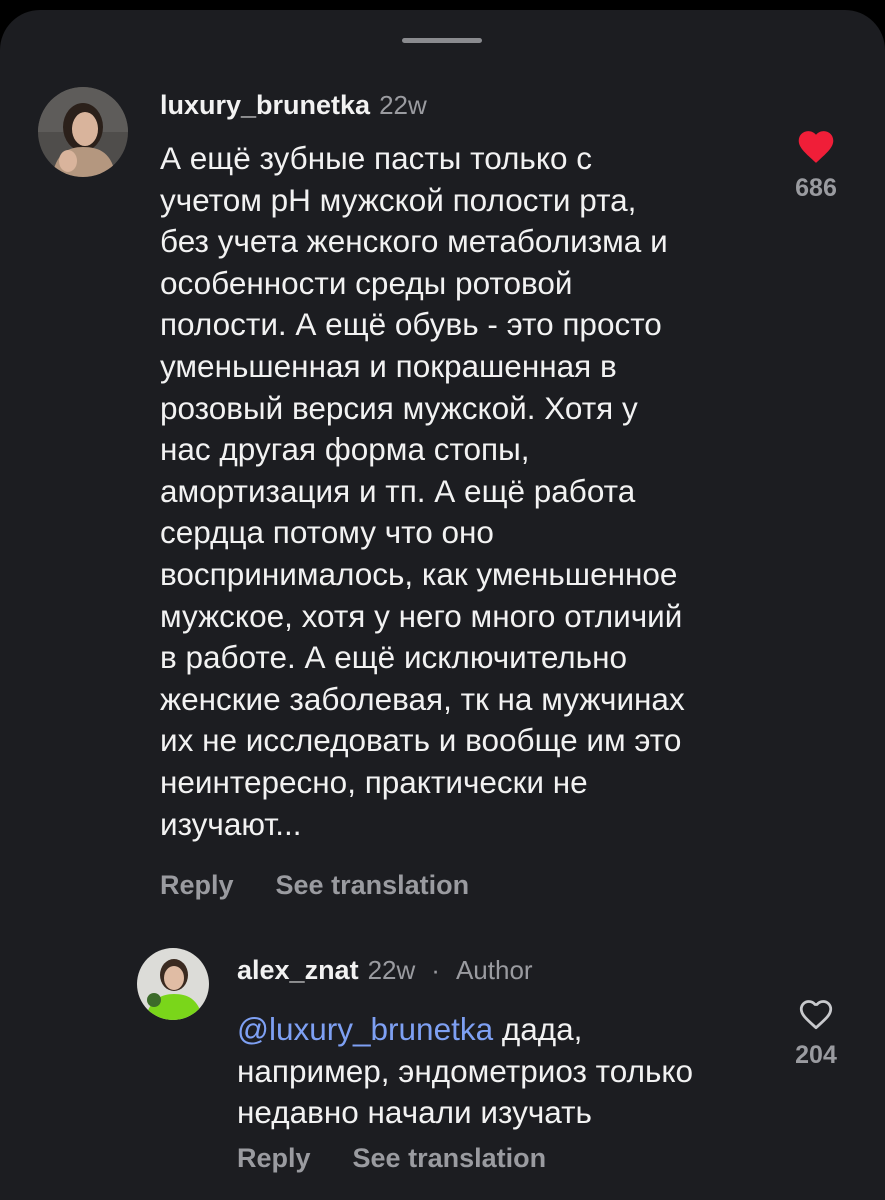 This screenshot has width=885, height=1200. Describe the element at coordinates (816, 1013) in the screenshot. I see `heart-outline-icon` at that location.